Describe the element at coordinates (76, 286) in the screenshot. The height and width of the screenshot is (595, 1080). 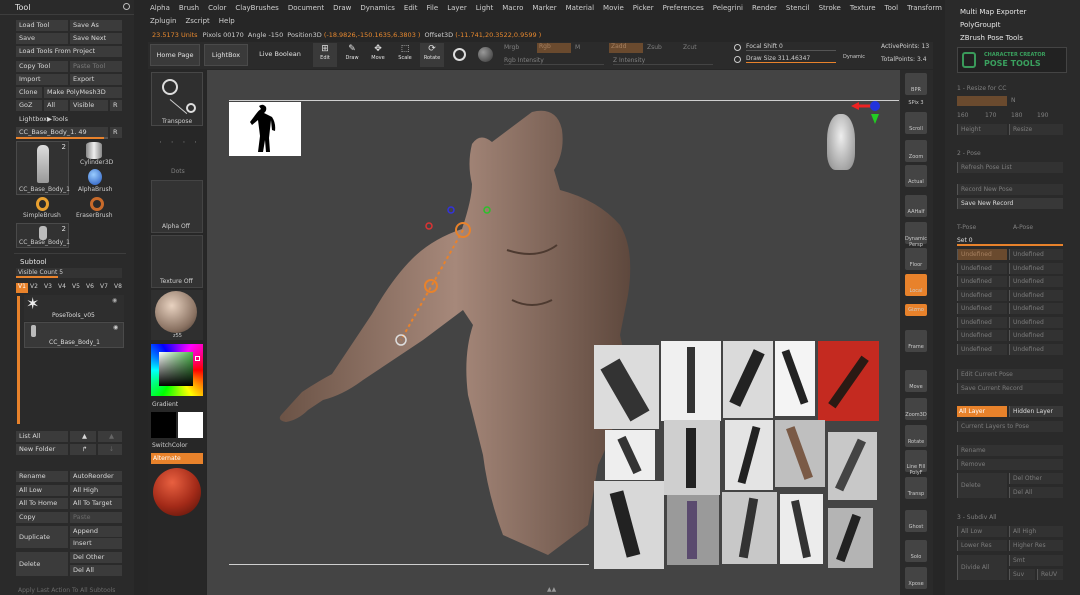
I see `v-tab: V5` at that location.